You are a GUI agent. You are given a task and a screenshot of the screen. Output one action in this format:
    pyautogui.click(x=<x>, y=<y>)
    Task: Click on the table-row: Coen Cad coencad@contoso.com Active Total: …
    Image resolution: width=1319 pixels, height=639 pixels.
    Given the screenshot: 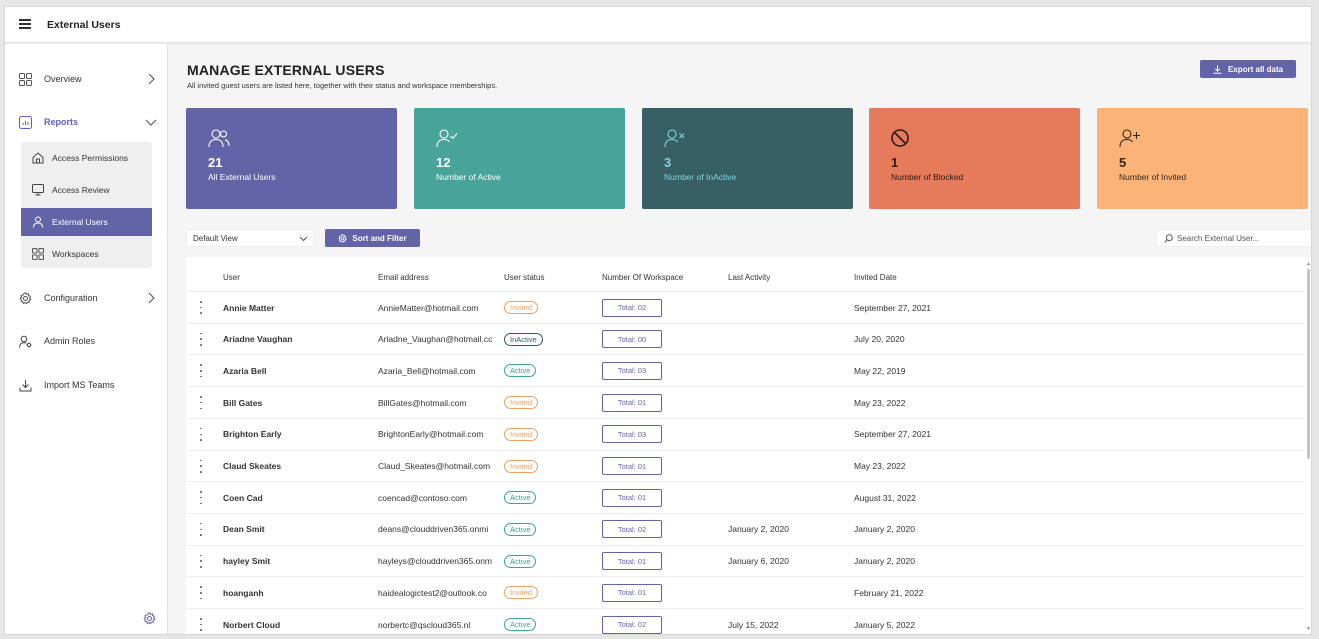 What is the action you would take?
    pyautogui.click(x=745, y=497)
    